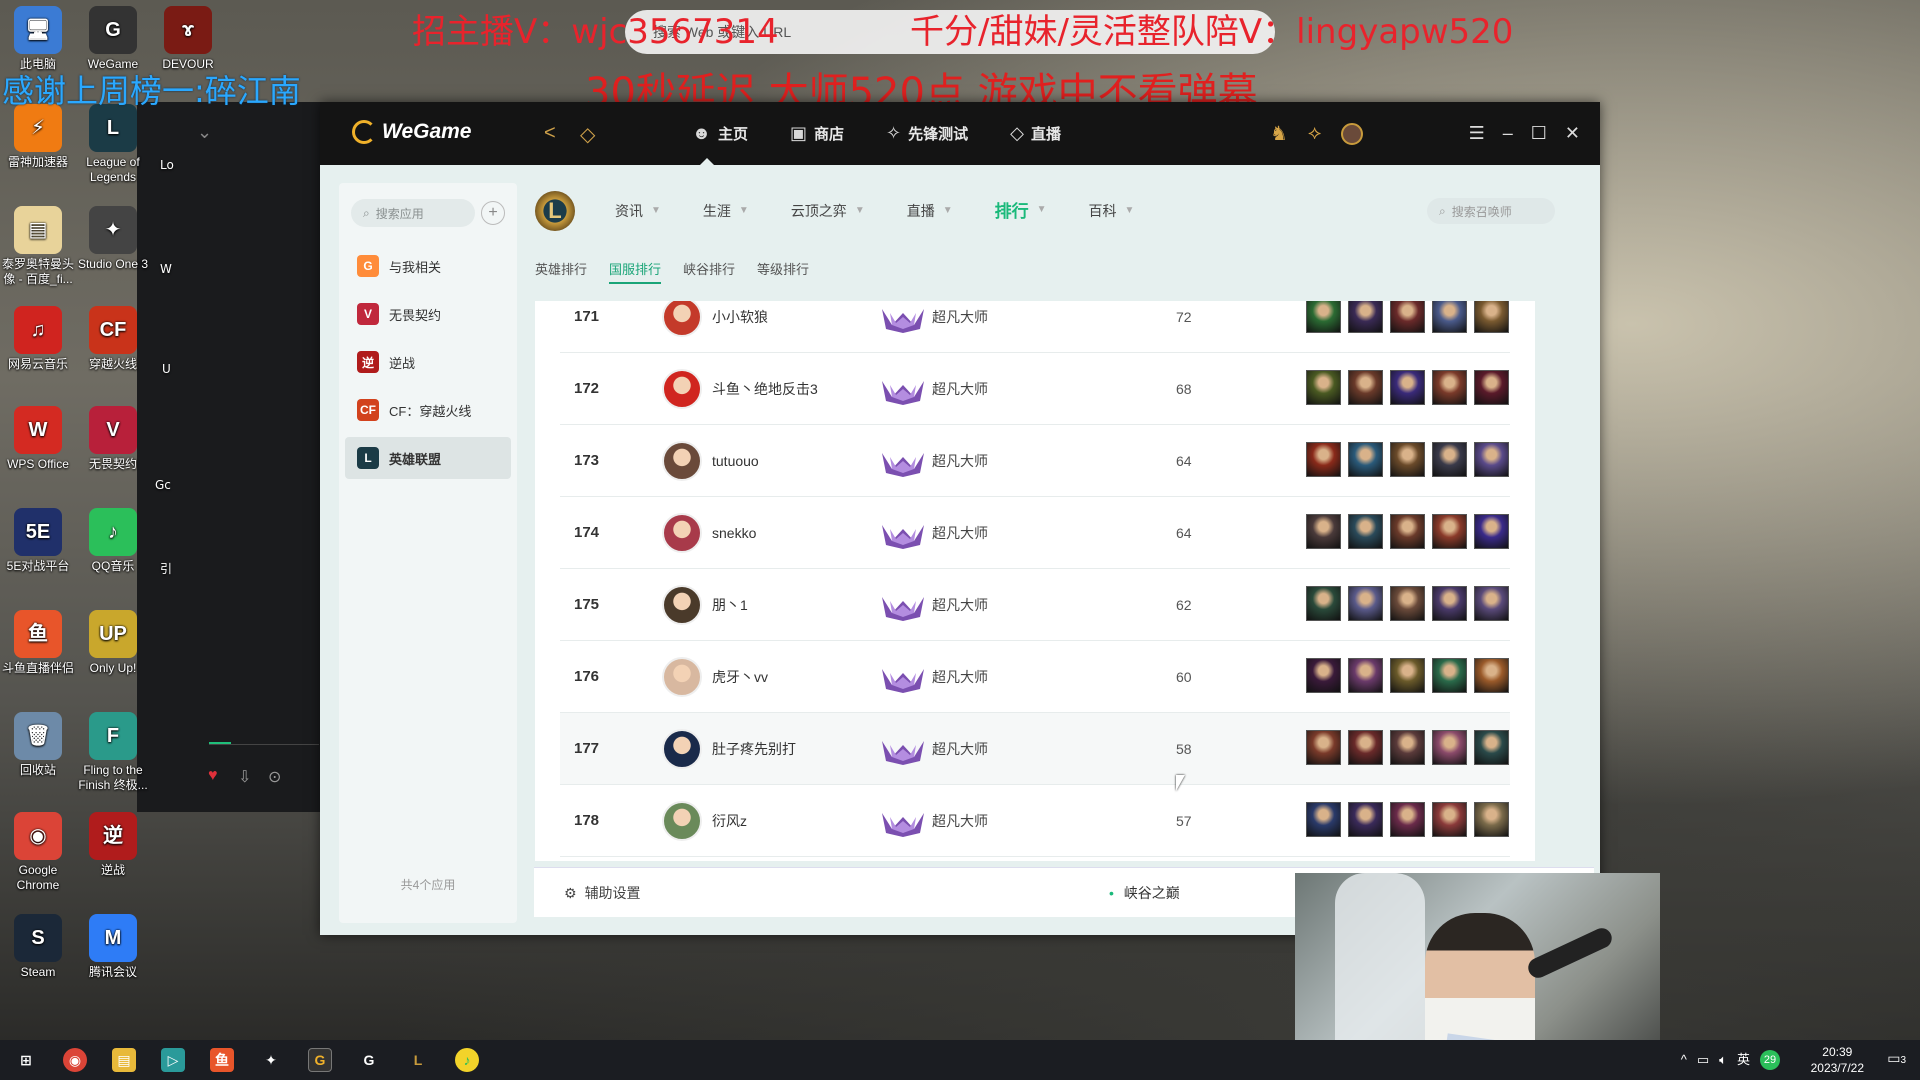 This screenshot has height=1080, width=1920. What do you see at coordinates (428, 362) in the screenshot?
I see `sidebar-item: 逆逆战` at bounding box center [428, 362].